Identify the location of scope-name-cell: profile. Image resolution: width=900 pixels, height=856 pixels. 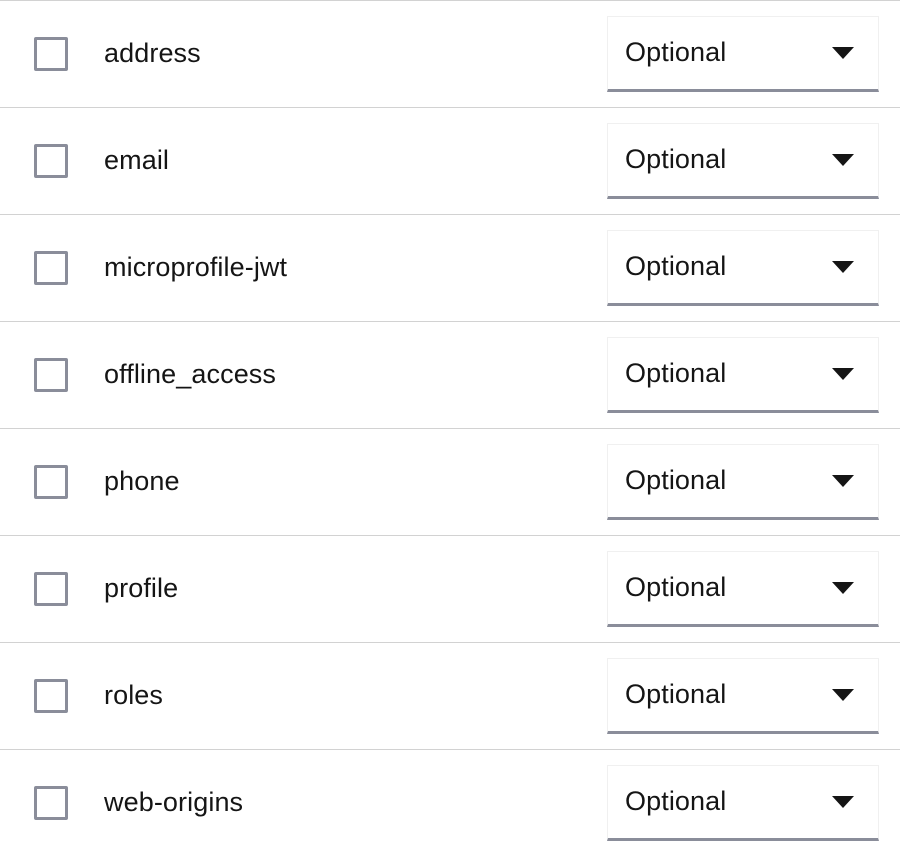
(338, 589).